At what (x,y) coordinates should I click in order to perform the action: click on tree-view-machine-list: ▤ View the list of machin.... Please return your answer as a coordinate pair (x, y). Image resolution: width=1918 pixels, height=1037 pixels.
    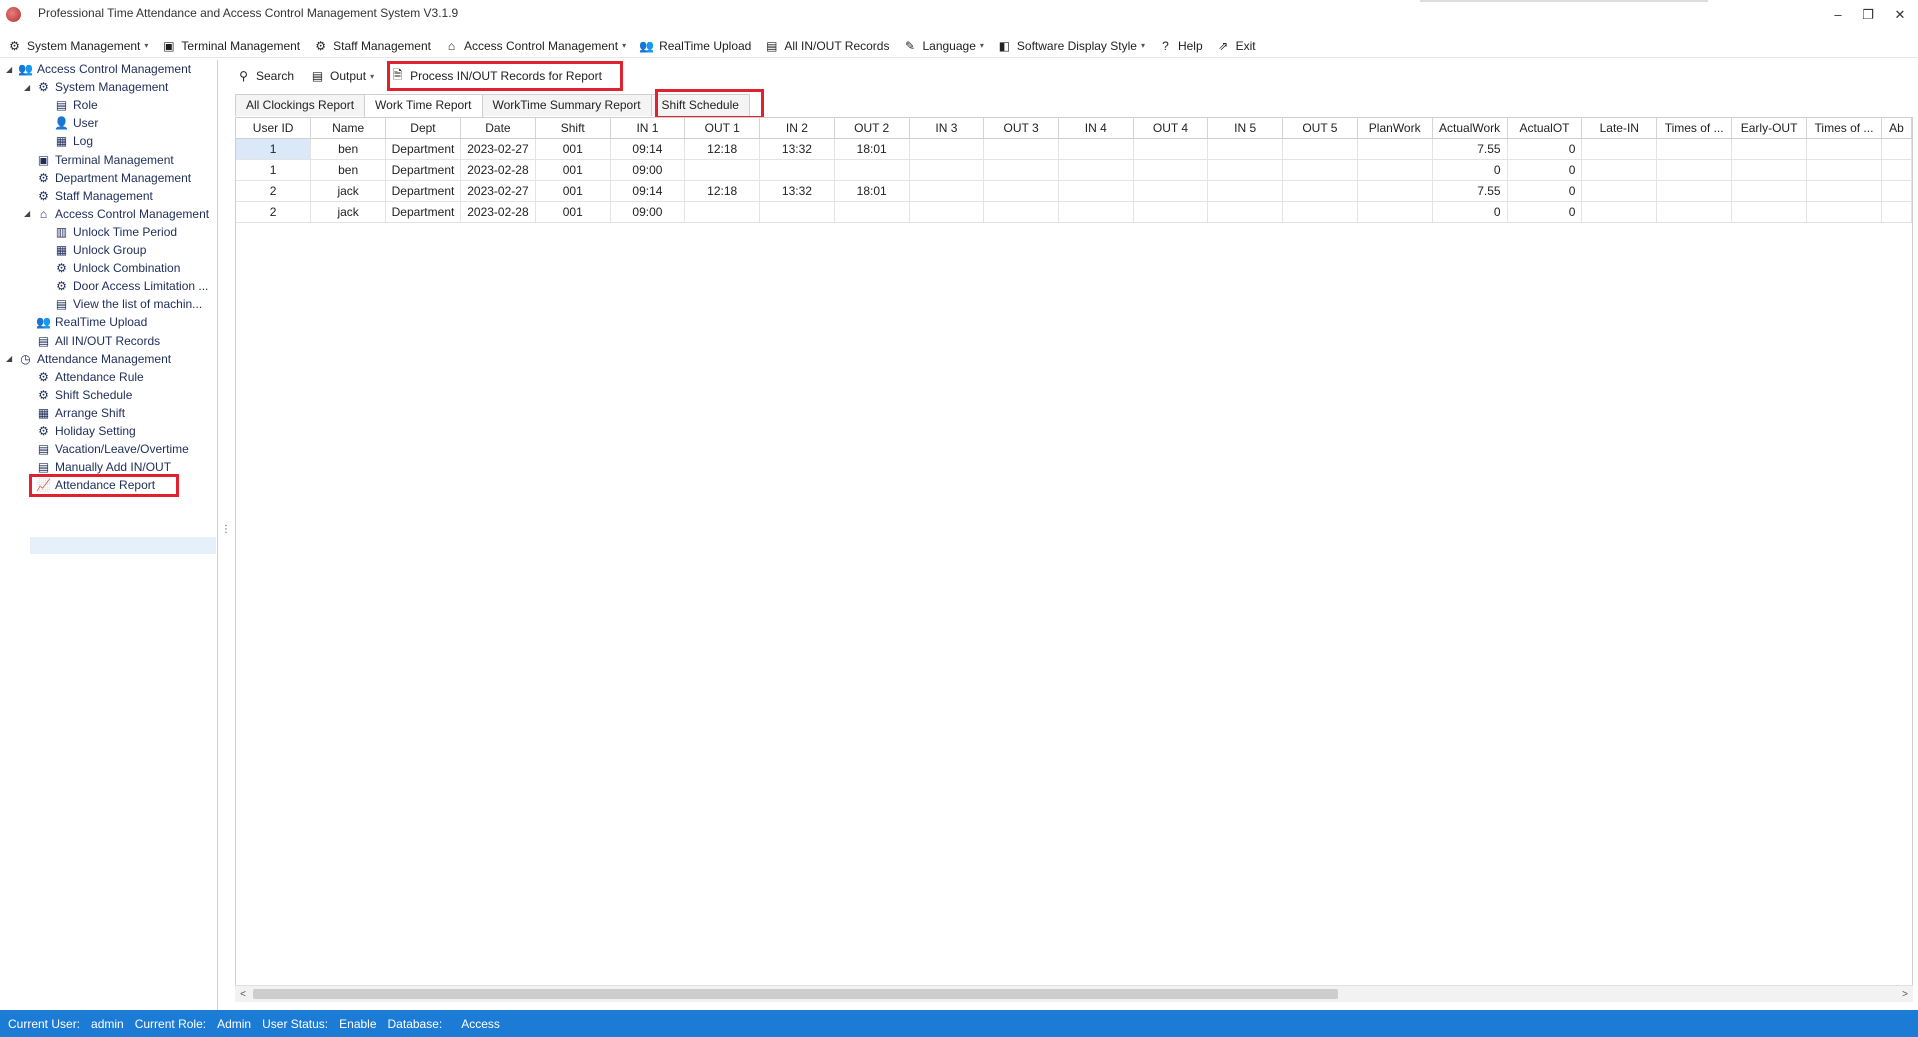
    Looking at the image, I should click on (122, 304).